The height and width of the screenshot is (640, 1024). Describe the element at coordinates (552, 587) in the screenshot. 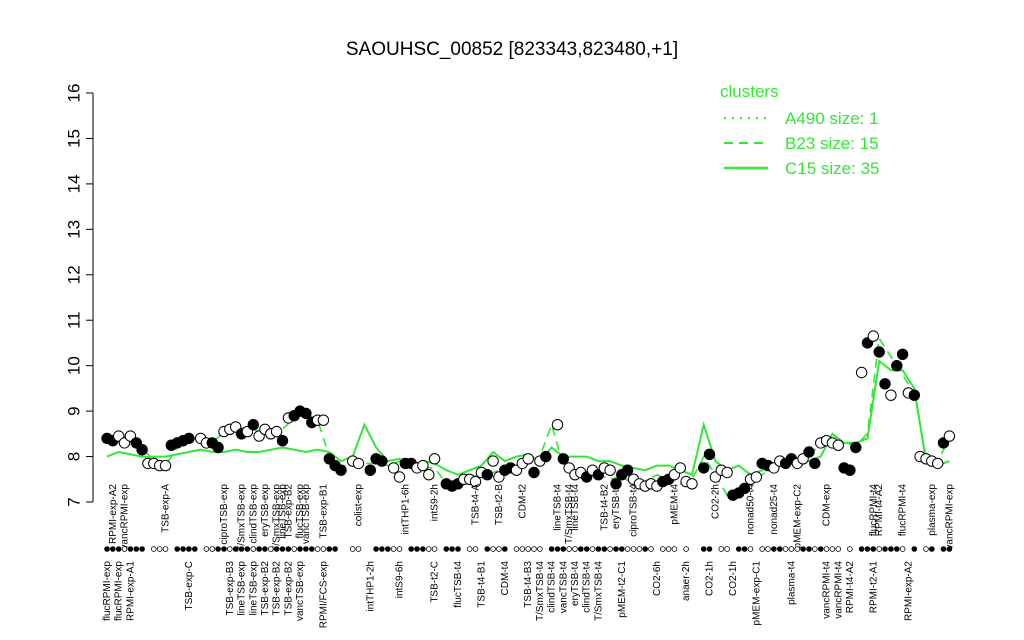

I see `bottom-sample-label: clindTSB-t4` at that location.